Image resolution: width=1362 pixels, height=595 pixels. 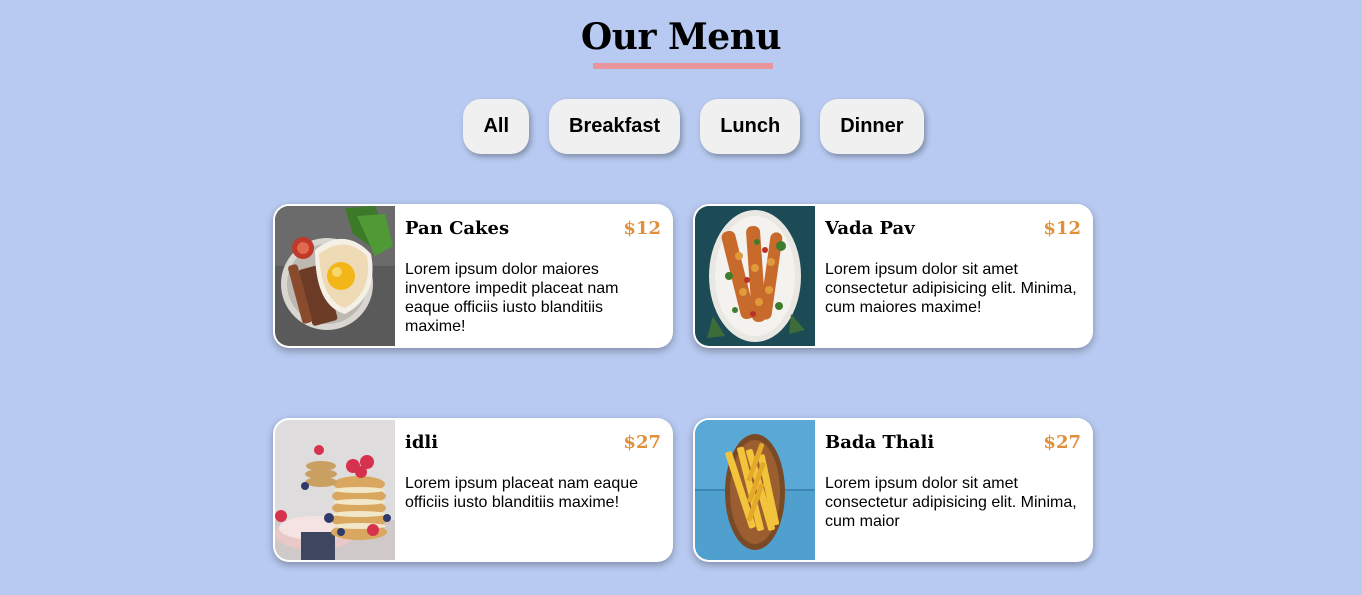 What do you see at coordinates (880, 442) in the screenshot?
I see `item-name: Bada Thali` at bounding box center [880, 442].